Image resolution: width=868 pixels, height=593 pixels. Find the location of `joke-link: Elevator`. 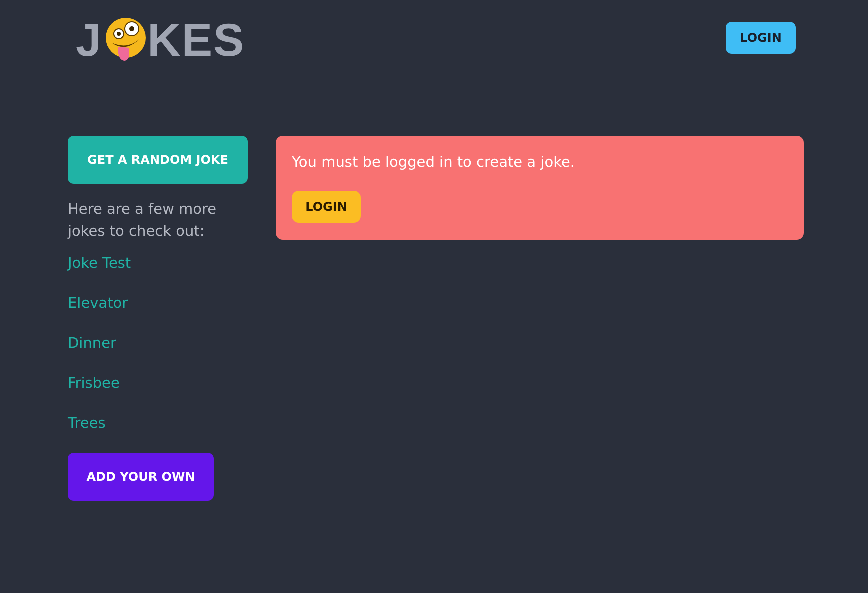

joke-link: Elevator is located at coordinates (98, 304).